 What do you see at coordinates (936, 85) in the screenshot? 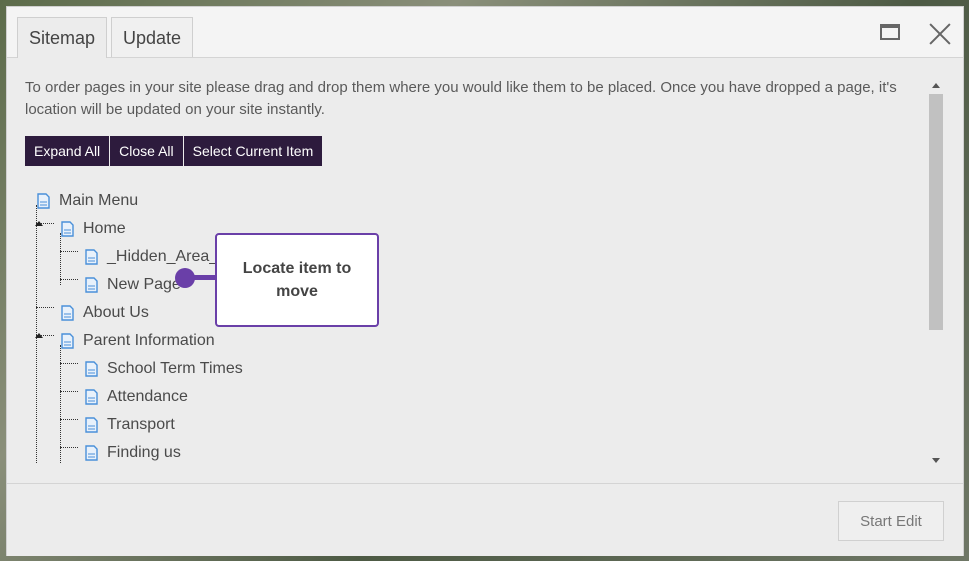
I see `scroll-up-icon` at bounding box center [936, 85].